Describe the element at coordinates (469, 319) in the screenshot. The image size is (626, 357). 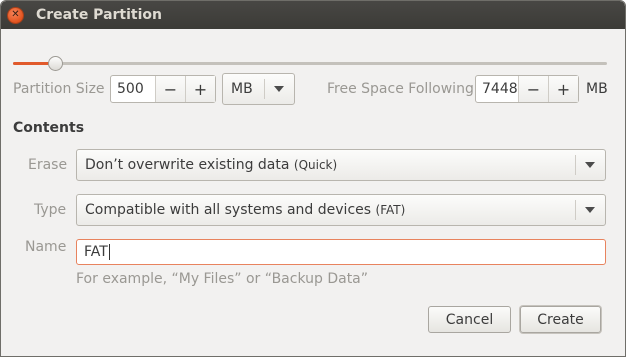
I see `cancel-button: Cancel` at that location.